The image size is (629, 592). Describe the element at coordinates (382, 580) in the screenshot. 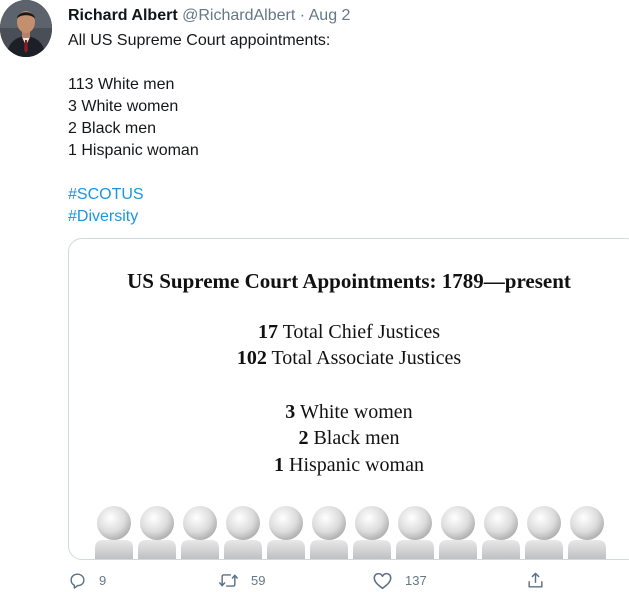

I see `heart-icon` at that location.